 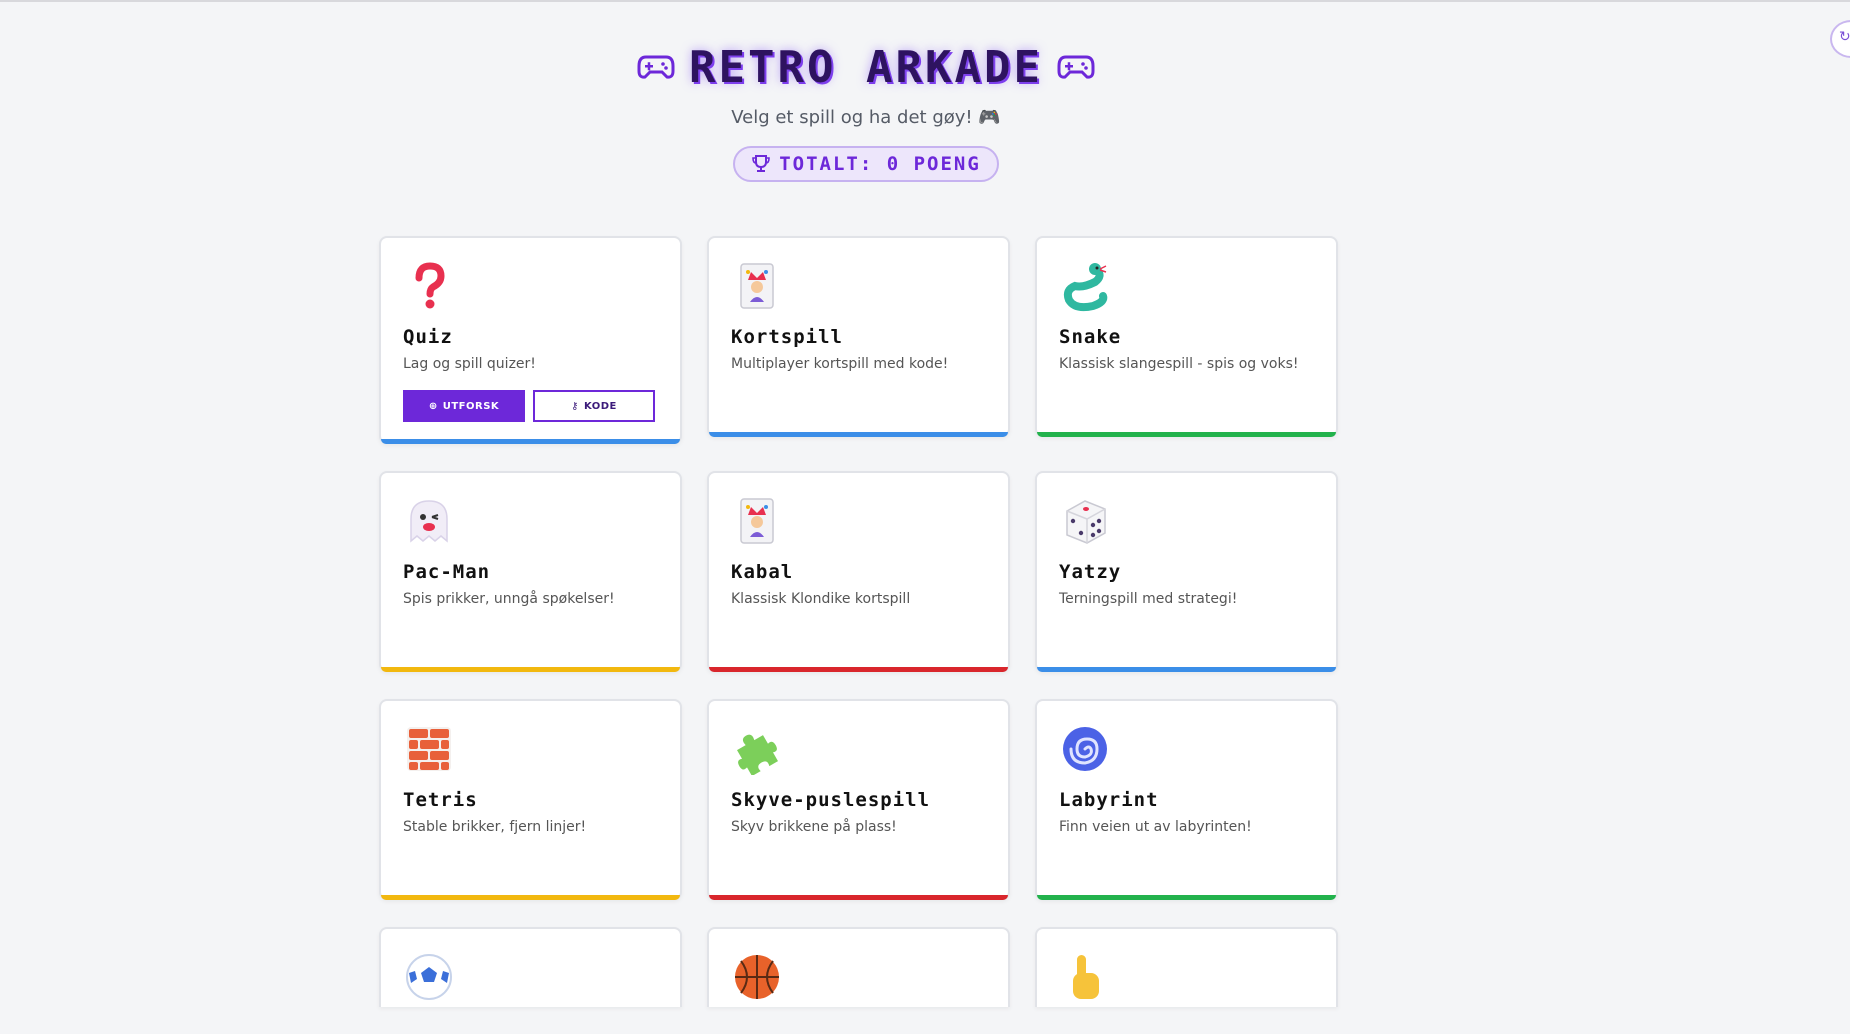 I want to click on game-description: Terningspill med strategi!, so click(x=1148, y=599).